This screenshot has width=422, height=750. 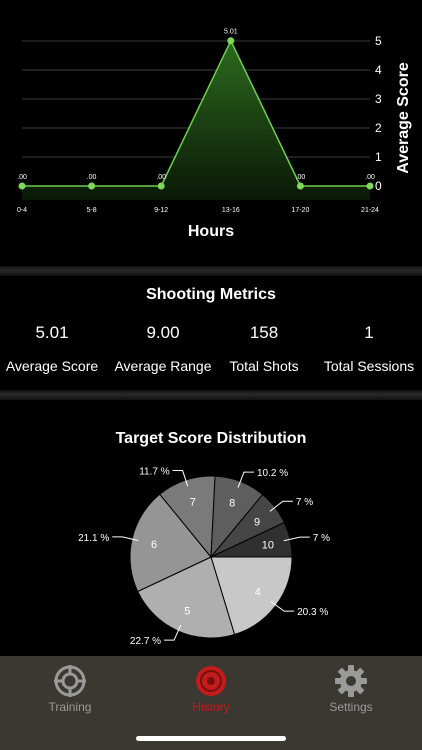 What do you see at coordinates (351, 707) in the screenshot?
I see `tab-label: Settings` at bounding box center [351, 707].